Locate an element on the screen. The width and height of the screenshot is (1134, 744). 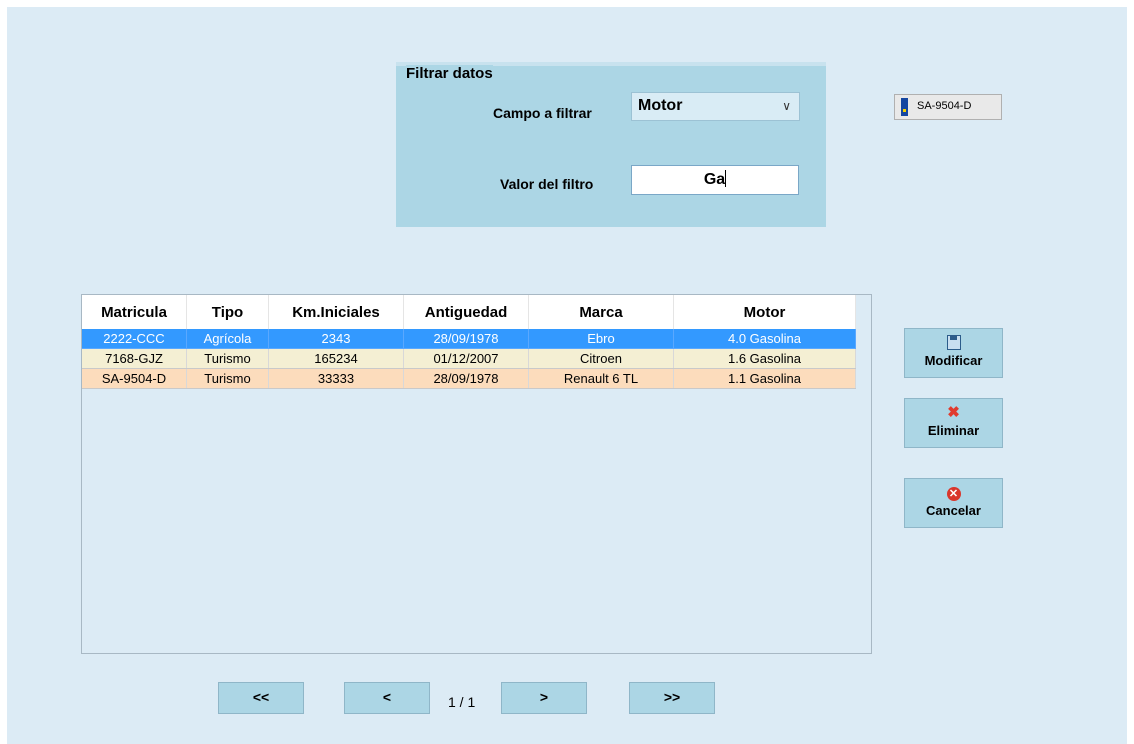
page-indicator: 1 / 1 is located at coordinates (462, 702).